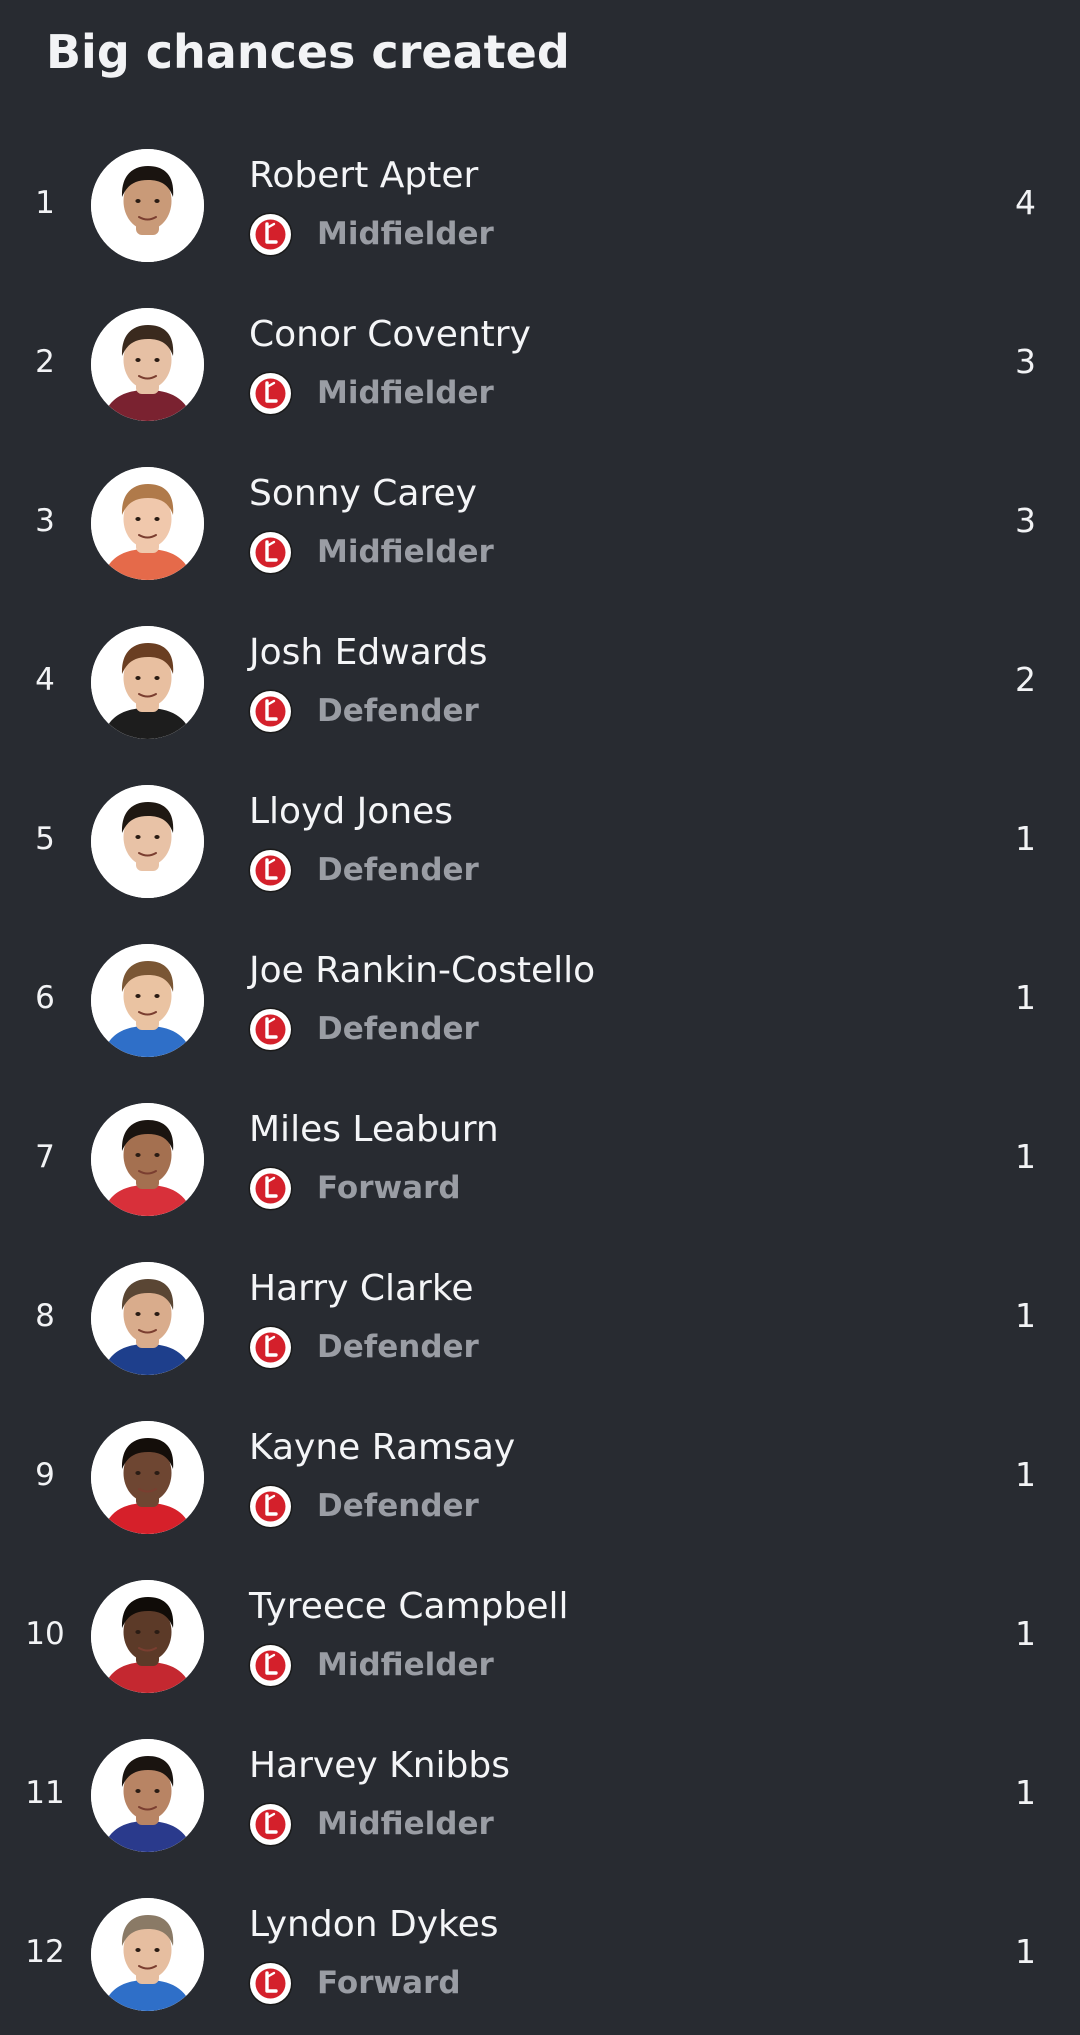  What do you see at coordinates (368, 652) in the screenshot?
I see `player-name: Josh Edwards` at bounding box center [368, 652].